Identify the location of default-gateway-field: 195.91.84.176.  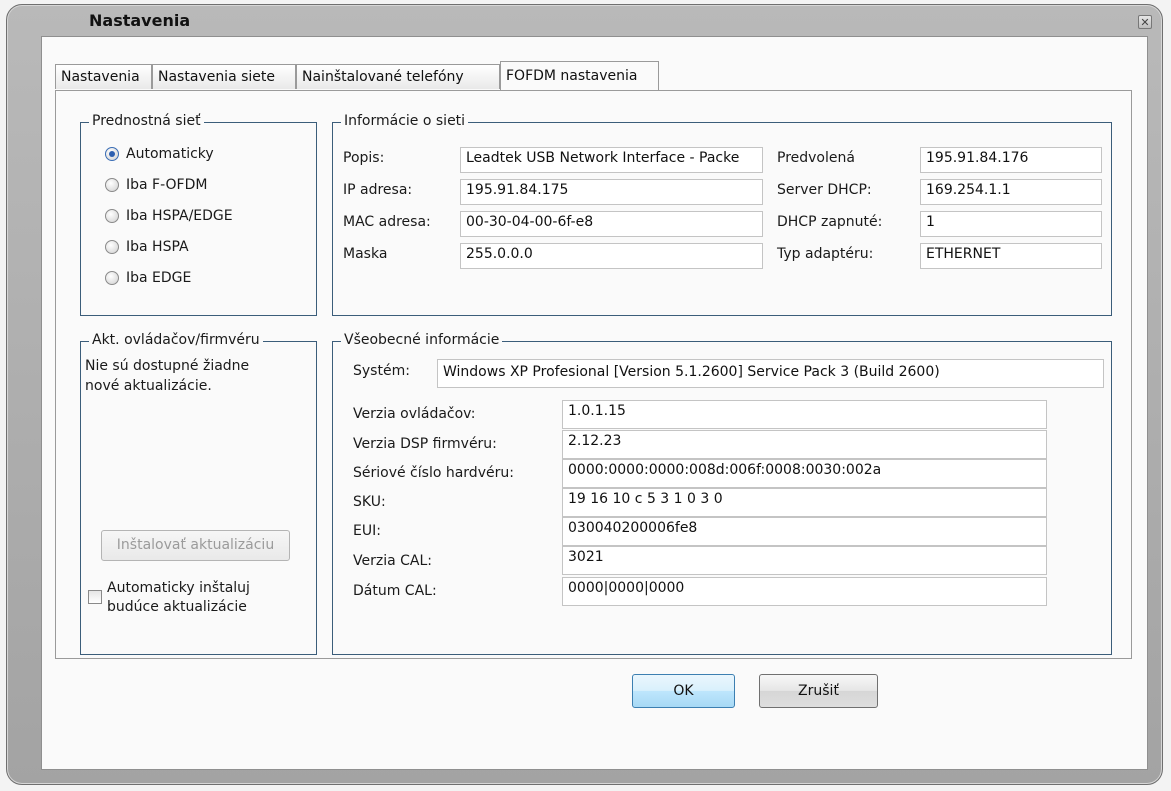
(1011, 160).